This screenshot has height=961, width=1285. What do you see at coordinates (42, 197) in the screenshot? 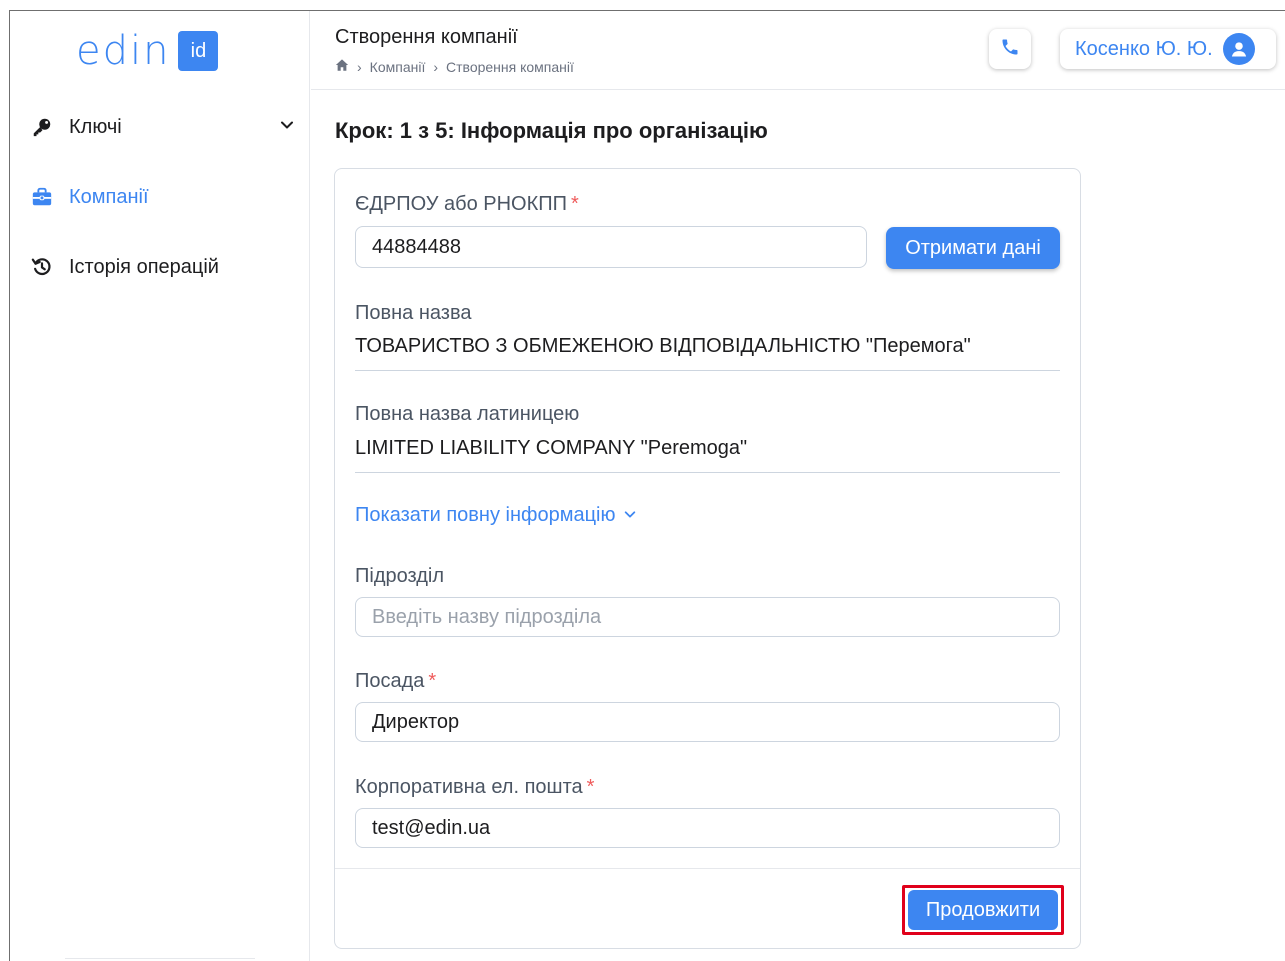
I see `briefcase-icon` at bounding box center [42, 197].